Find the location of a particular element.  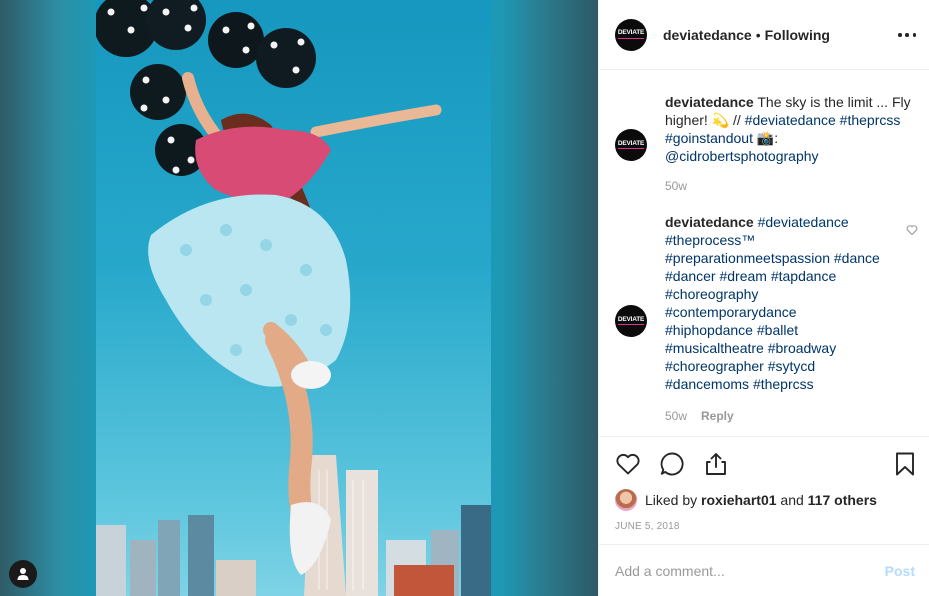

hashtag-link: #choreographer is located at coordinates (714, 366).